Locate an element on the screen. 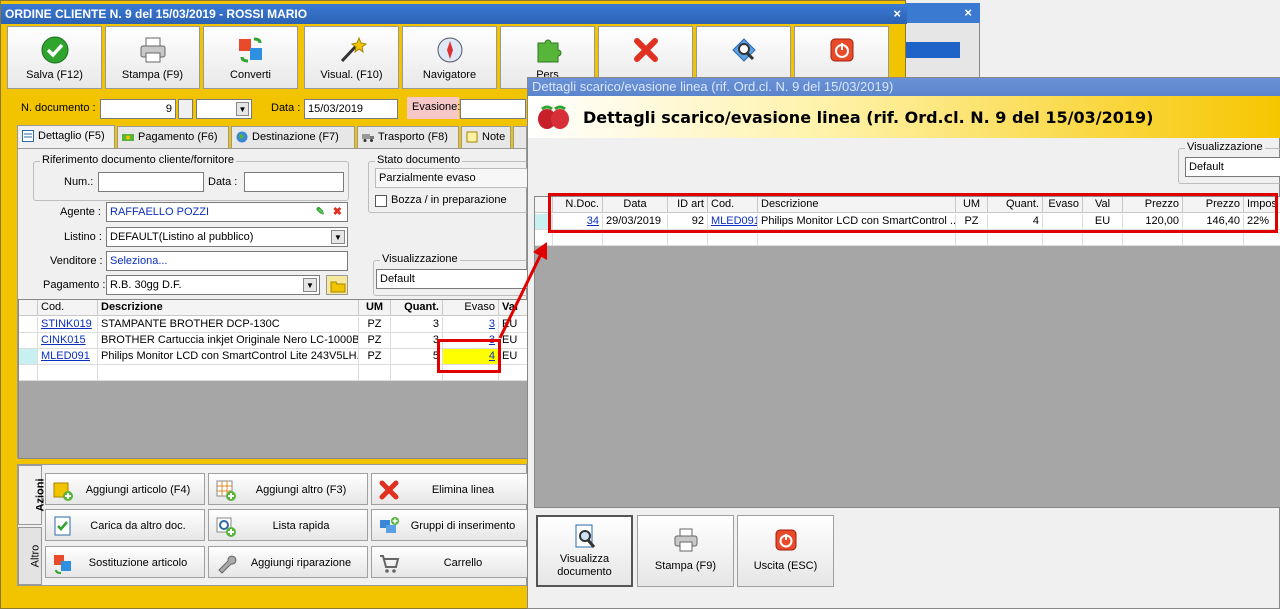 This screenshot has width=1280, height=609. visual-button: Visual. (F10) is located at coordinates (351, 57).